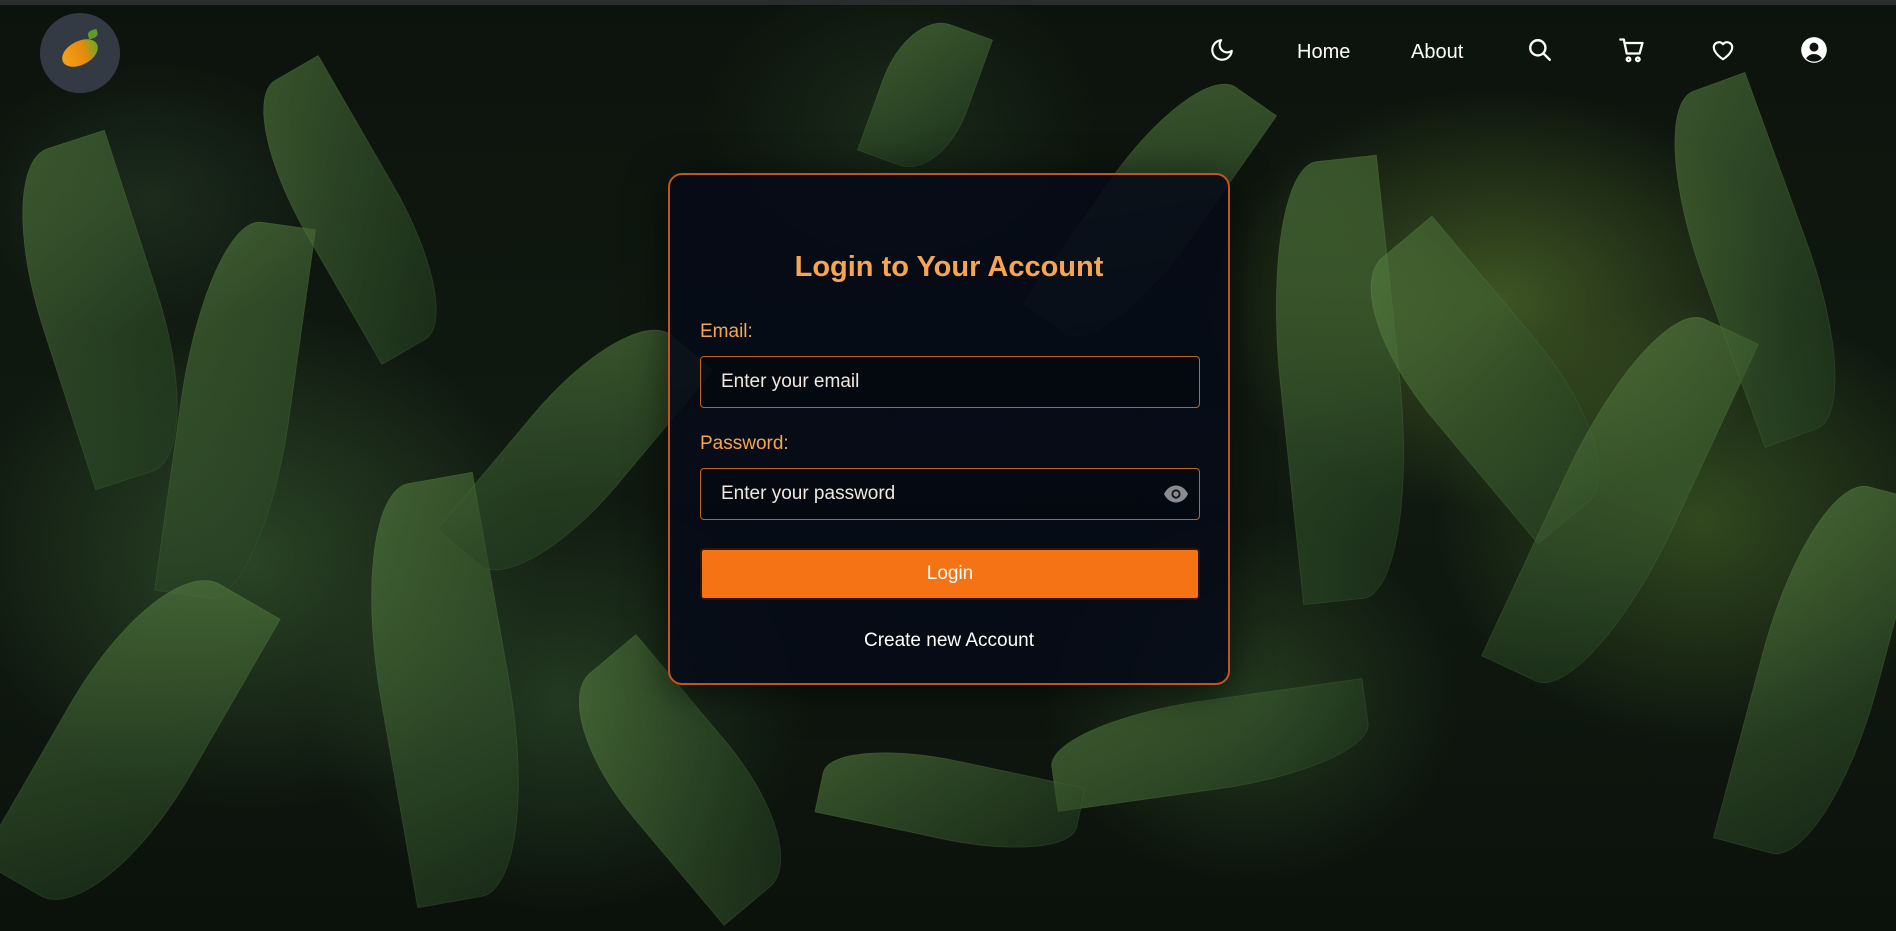 The width and height of the screenshot is (1896, 931). I want to click on password-label: Password:, so click(744, 443).